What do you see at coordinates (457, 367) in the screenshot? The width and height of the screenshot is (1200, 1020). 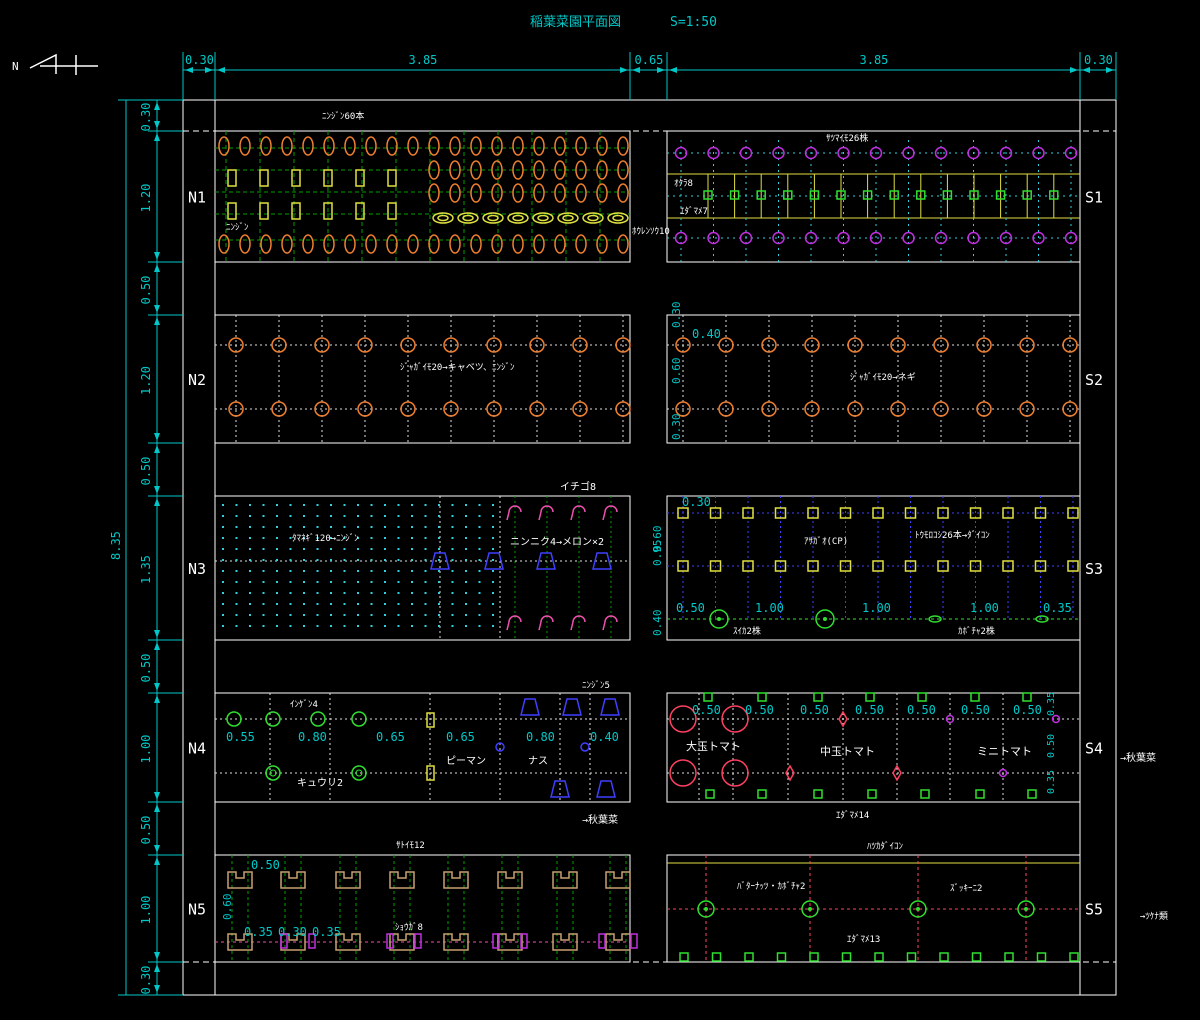 I see `n2-potato-label: ｼﾞｬｶﾞｲﾓ20→キャベツ、ﾆﾝｼﾞﾝ` at bounding box center [457, 367].